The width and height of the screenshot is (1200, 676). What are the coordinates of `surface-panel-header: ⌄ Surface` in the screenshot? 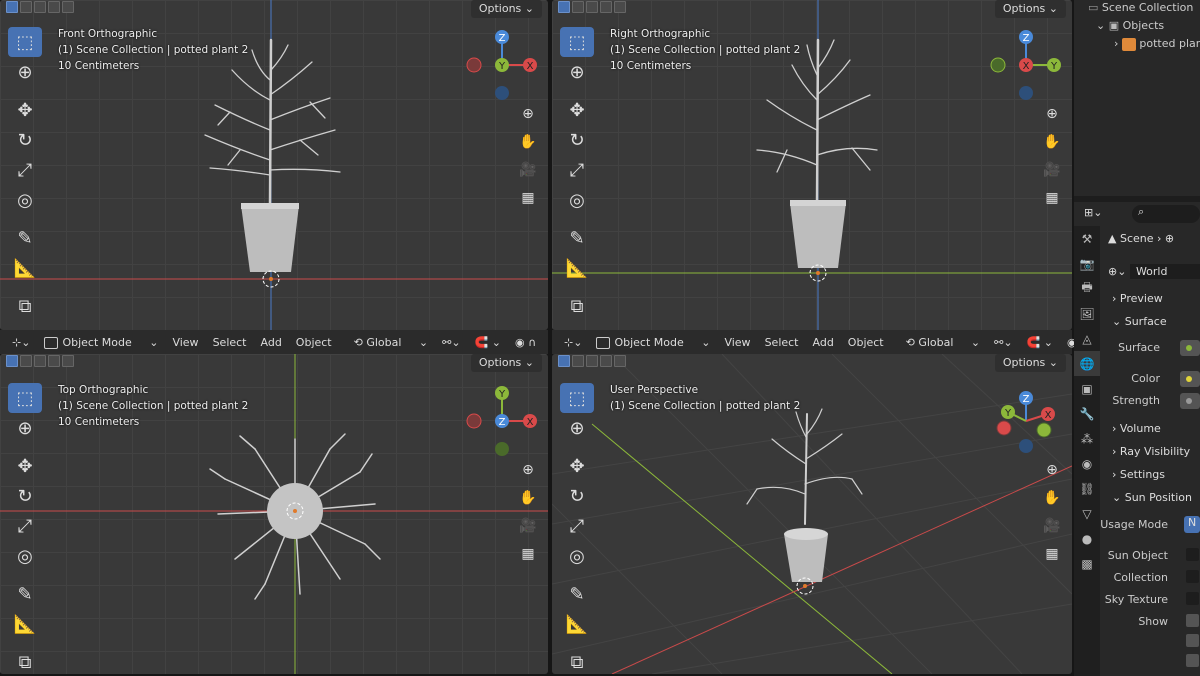 It's located at (1139, 321).